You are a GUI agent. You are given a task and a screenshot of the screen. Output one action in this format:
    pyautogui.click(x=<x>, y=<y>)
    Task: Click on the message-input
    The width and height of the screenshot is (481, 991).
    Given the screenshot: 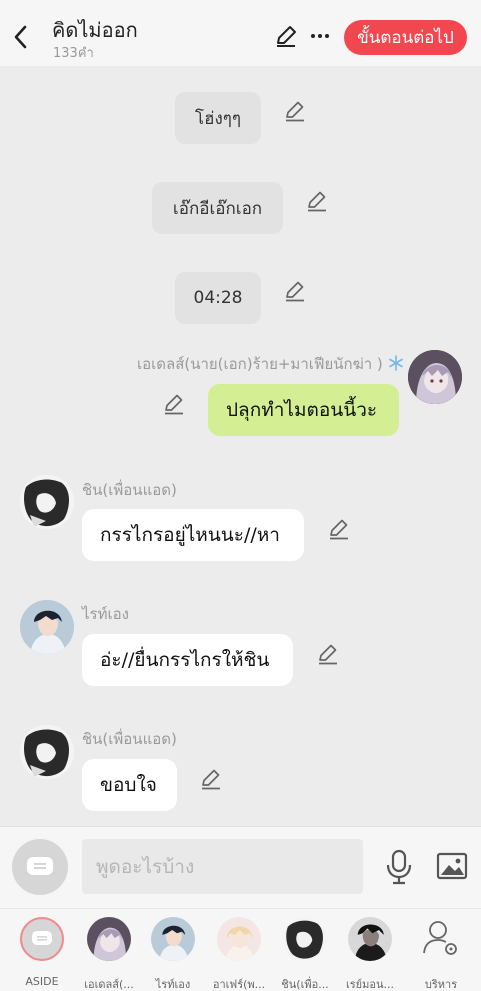 What is the action you would take?
    pyautogui.click(x=222, y=866)
    